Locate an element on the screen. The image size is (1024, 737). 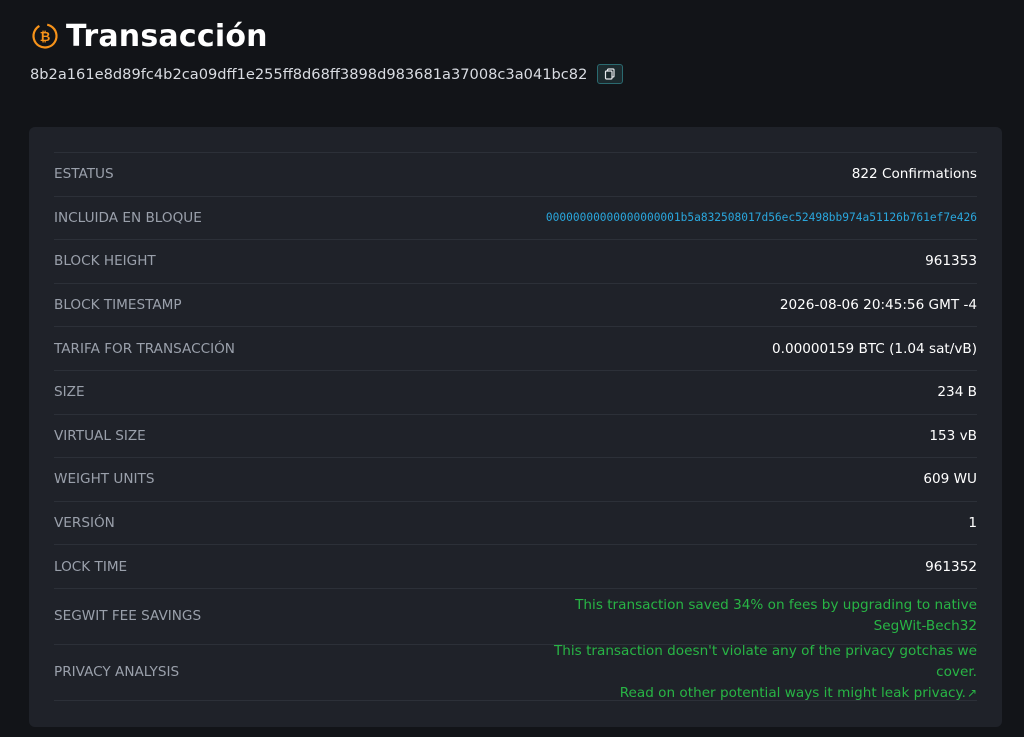
privacy-analysis-label: PRIVACY ANALYSIS is located at coordinates (117, 672).